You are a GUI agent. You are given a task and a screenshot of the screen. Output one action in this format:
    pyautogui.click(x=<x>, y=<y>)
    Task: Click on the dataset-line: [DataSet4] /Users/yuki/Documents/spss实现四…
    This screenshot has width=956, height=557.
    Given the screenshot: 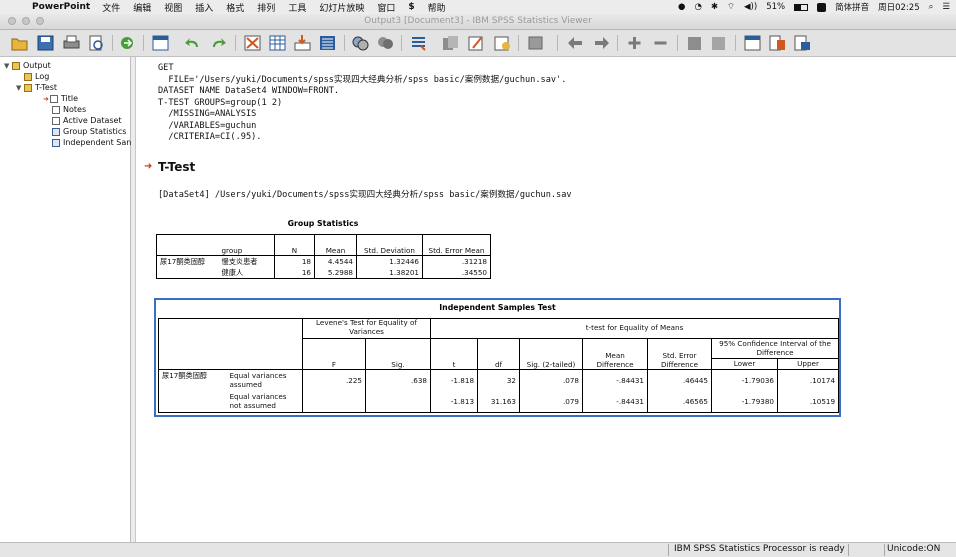 What is the action you would take?
    pyautogui.click(x=365, y=194)
    